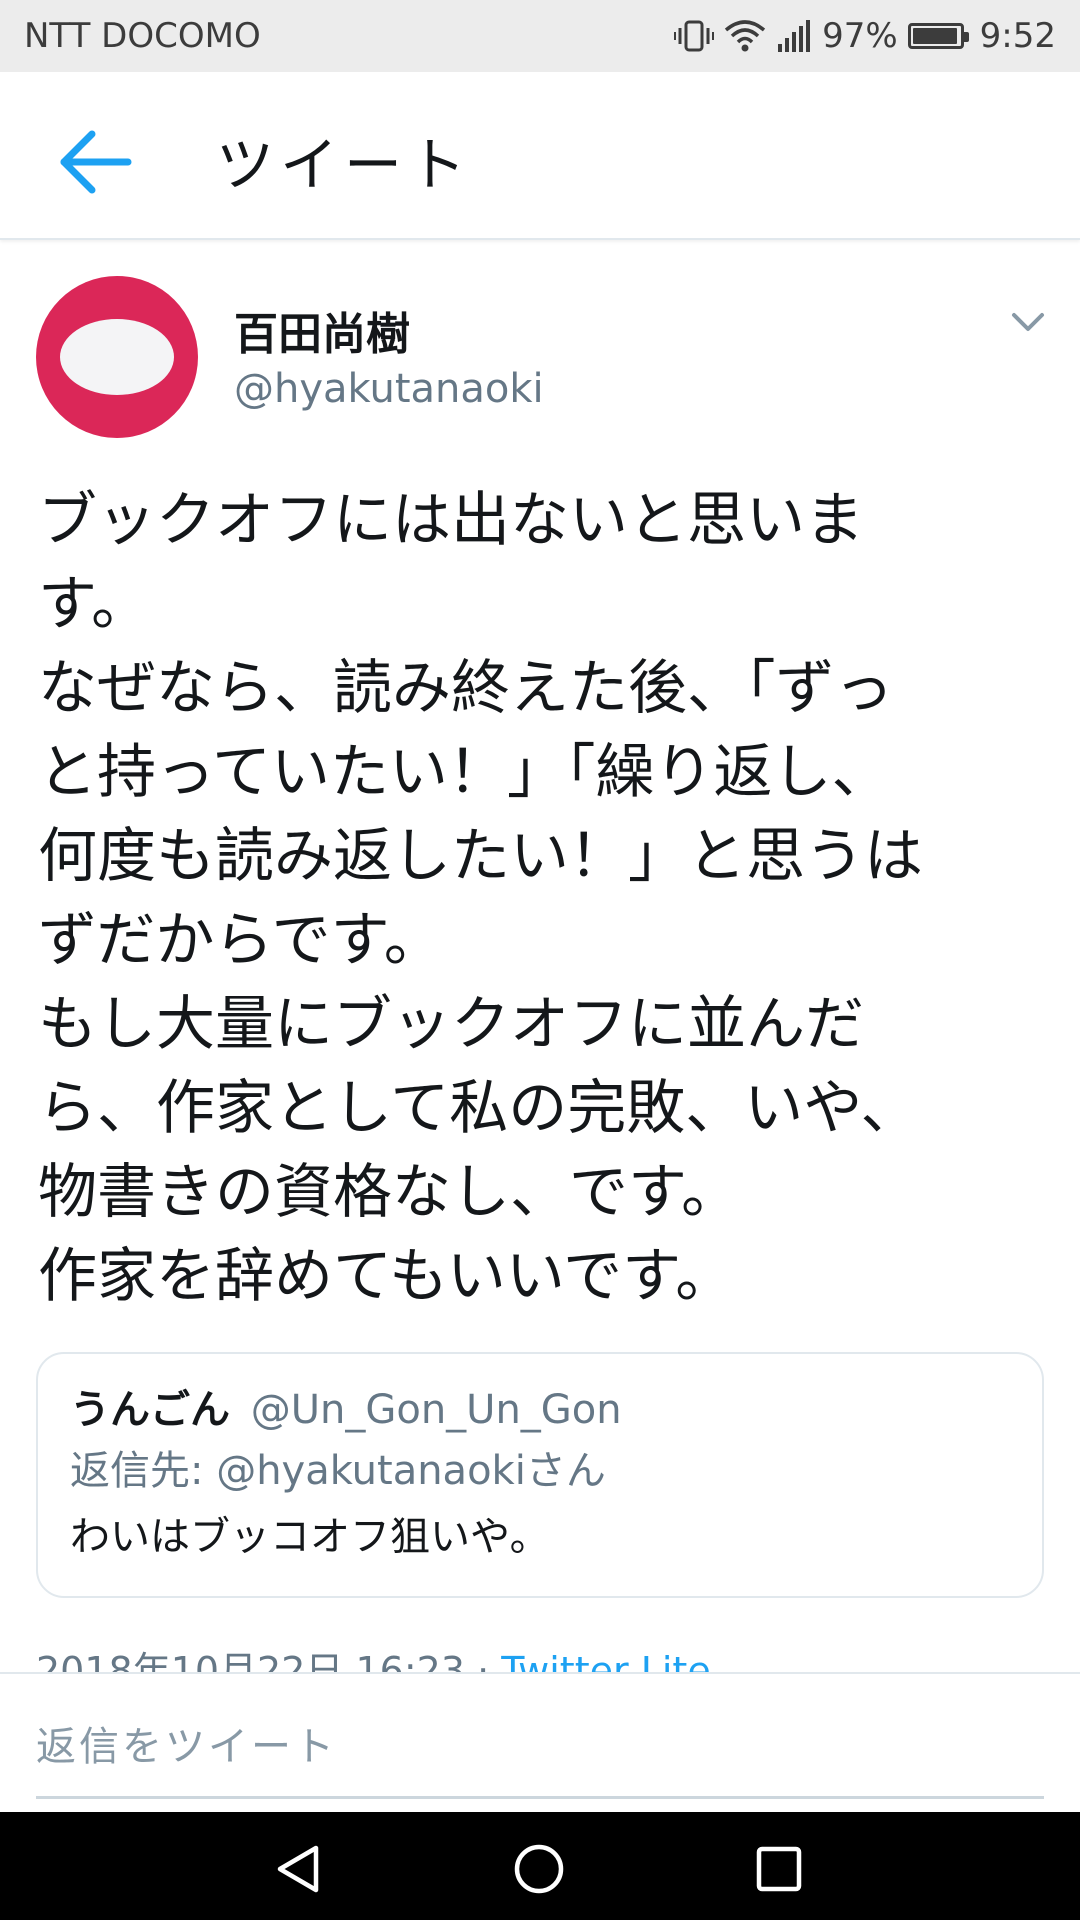 The width and height of the screenshot is (1080, 1920). I want to click on battery-percent: 97%, so click(860, 36).